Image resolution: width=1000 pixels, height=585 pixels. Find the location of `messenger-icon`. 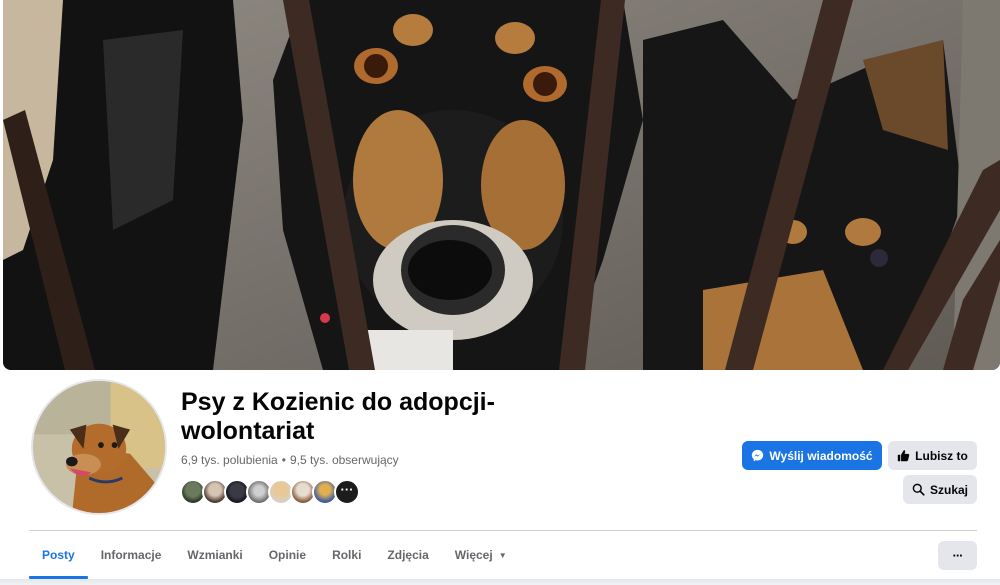

messenger-icon is located at coordinates (758, 455).